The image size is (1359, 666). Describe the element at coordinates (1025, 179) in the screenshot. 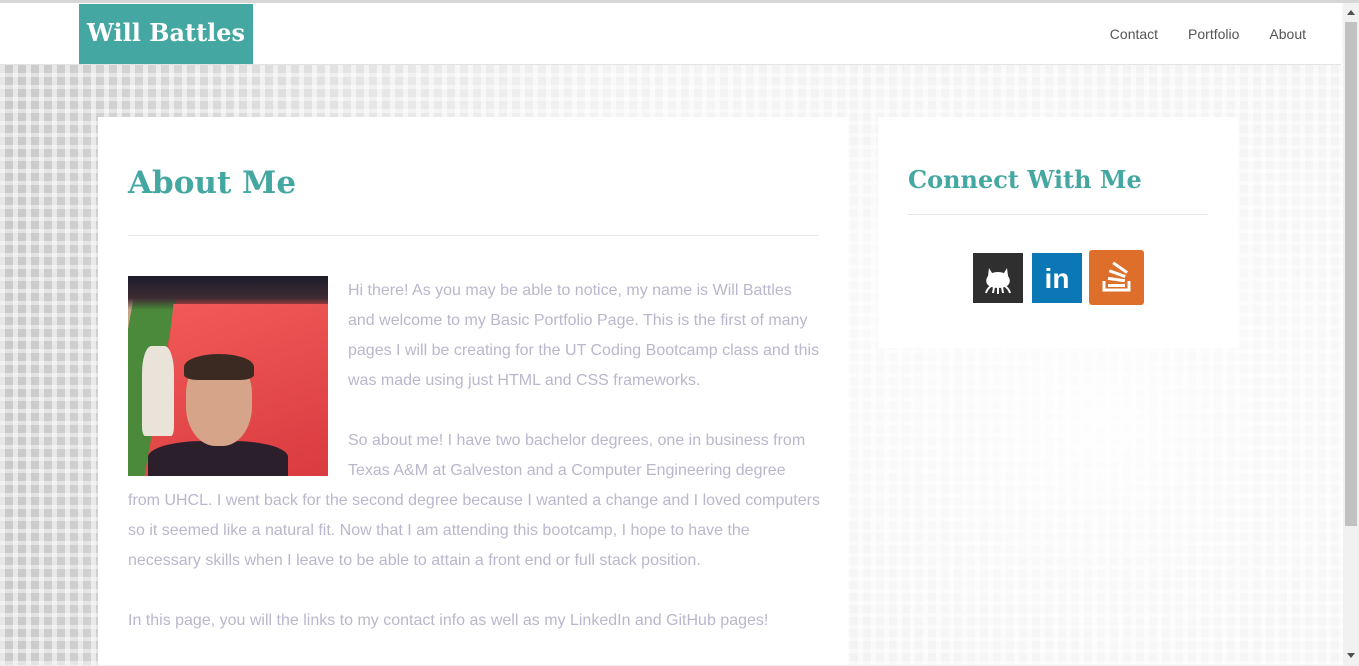

I see `connect-title: Connect With Me` at that location.